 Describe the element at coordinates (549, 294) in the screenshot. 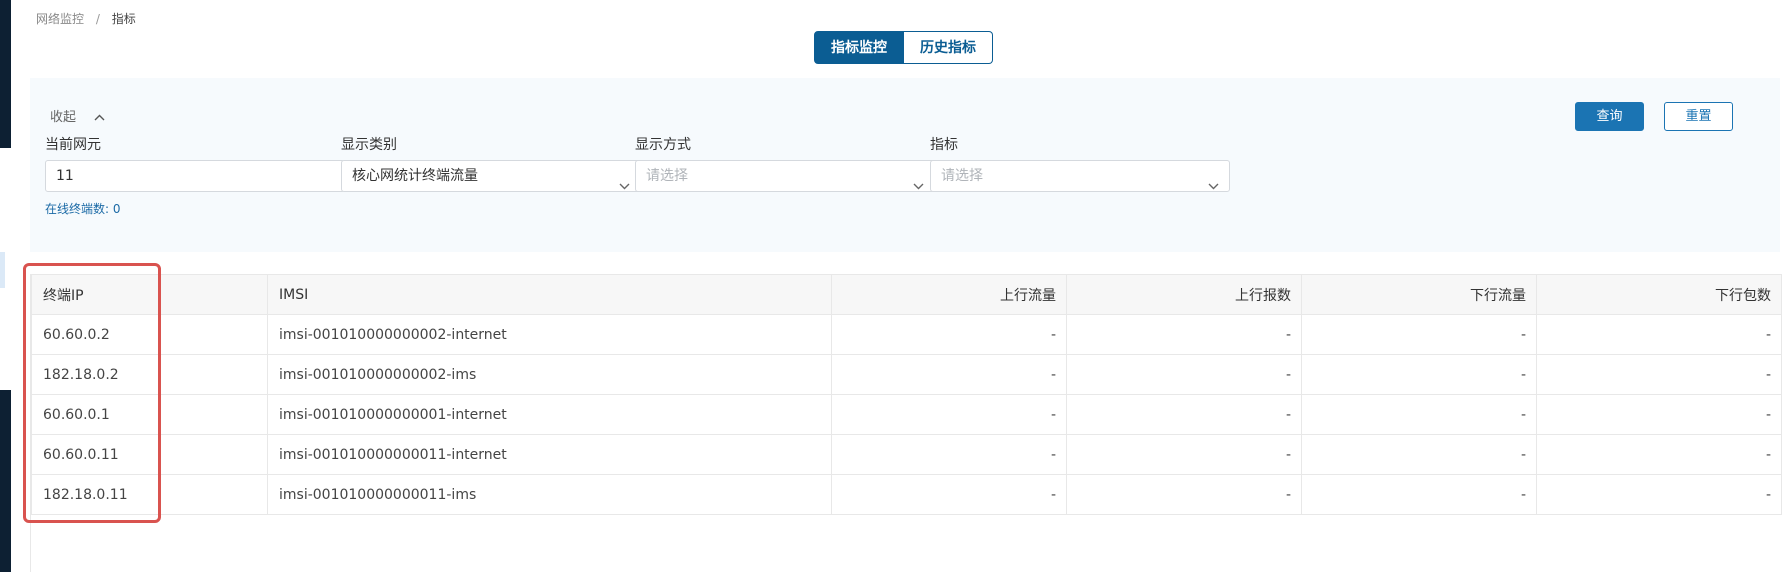

I see `column-header-imsi: IMSI` at that location.